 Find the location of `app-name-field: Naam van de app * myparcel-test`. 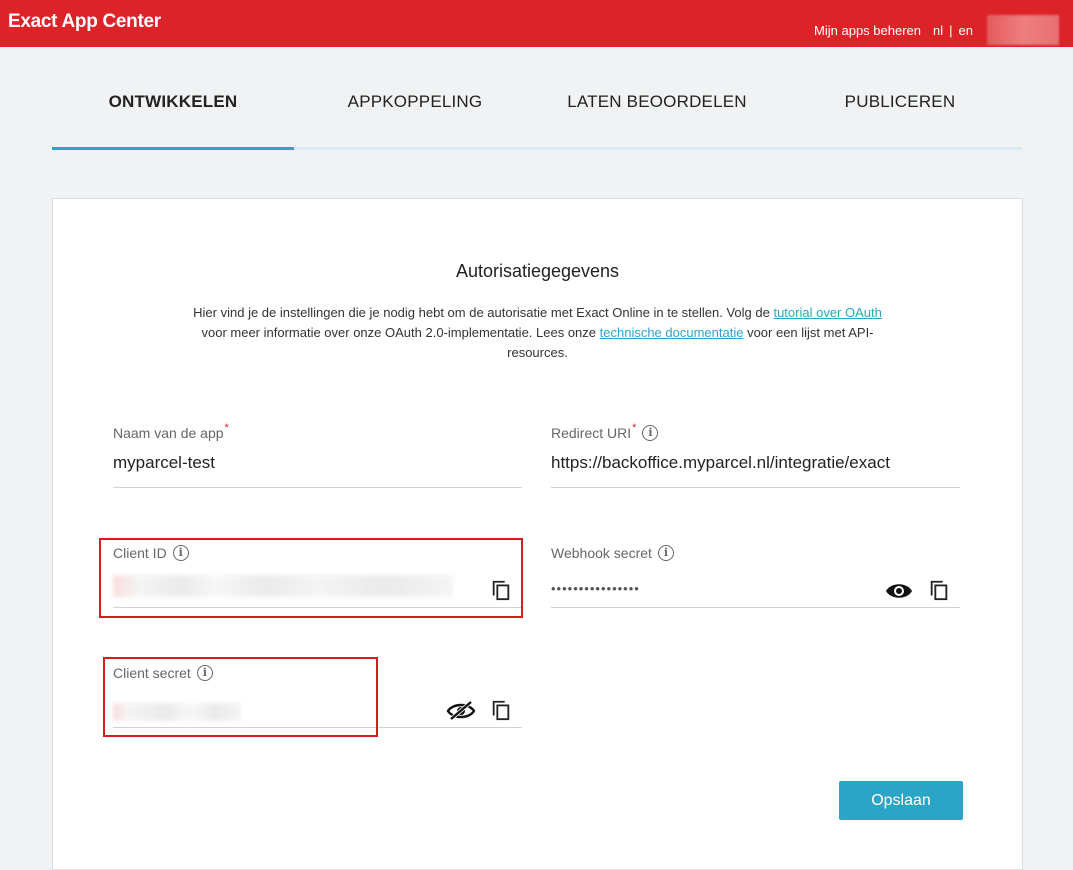

app-name-field: Naam van de app * myparcel-test is located at coordinates (317, 455).